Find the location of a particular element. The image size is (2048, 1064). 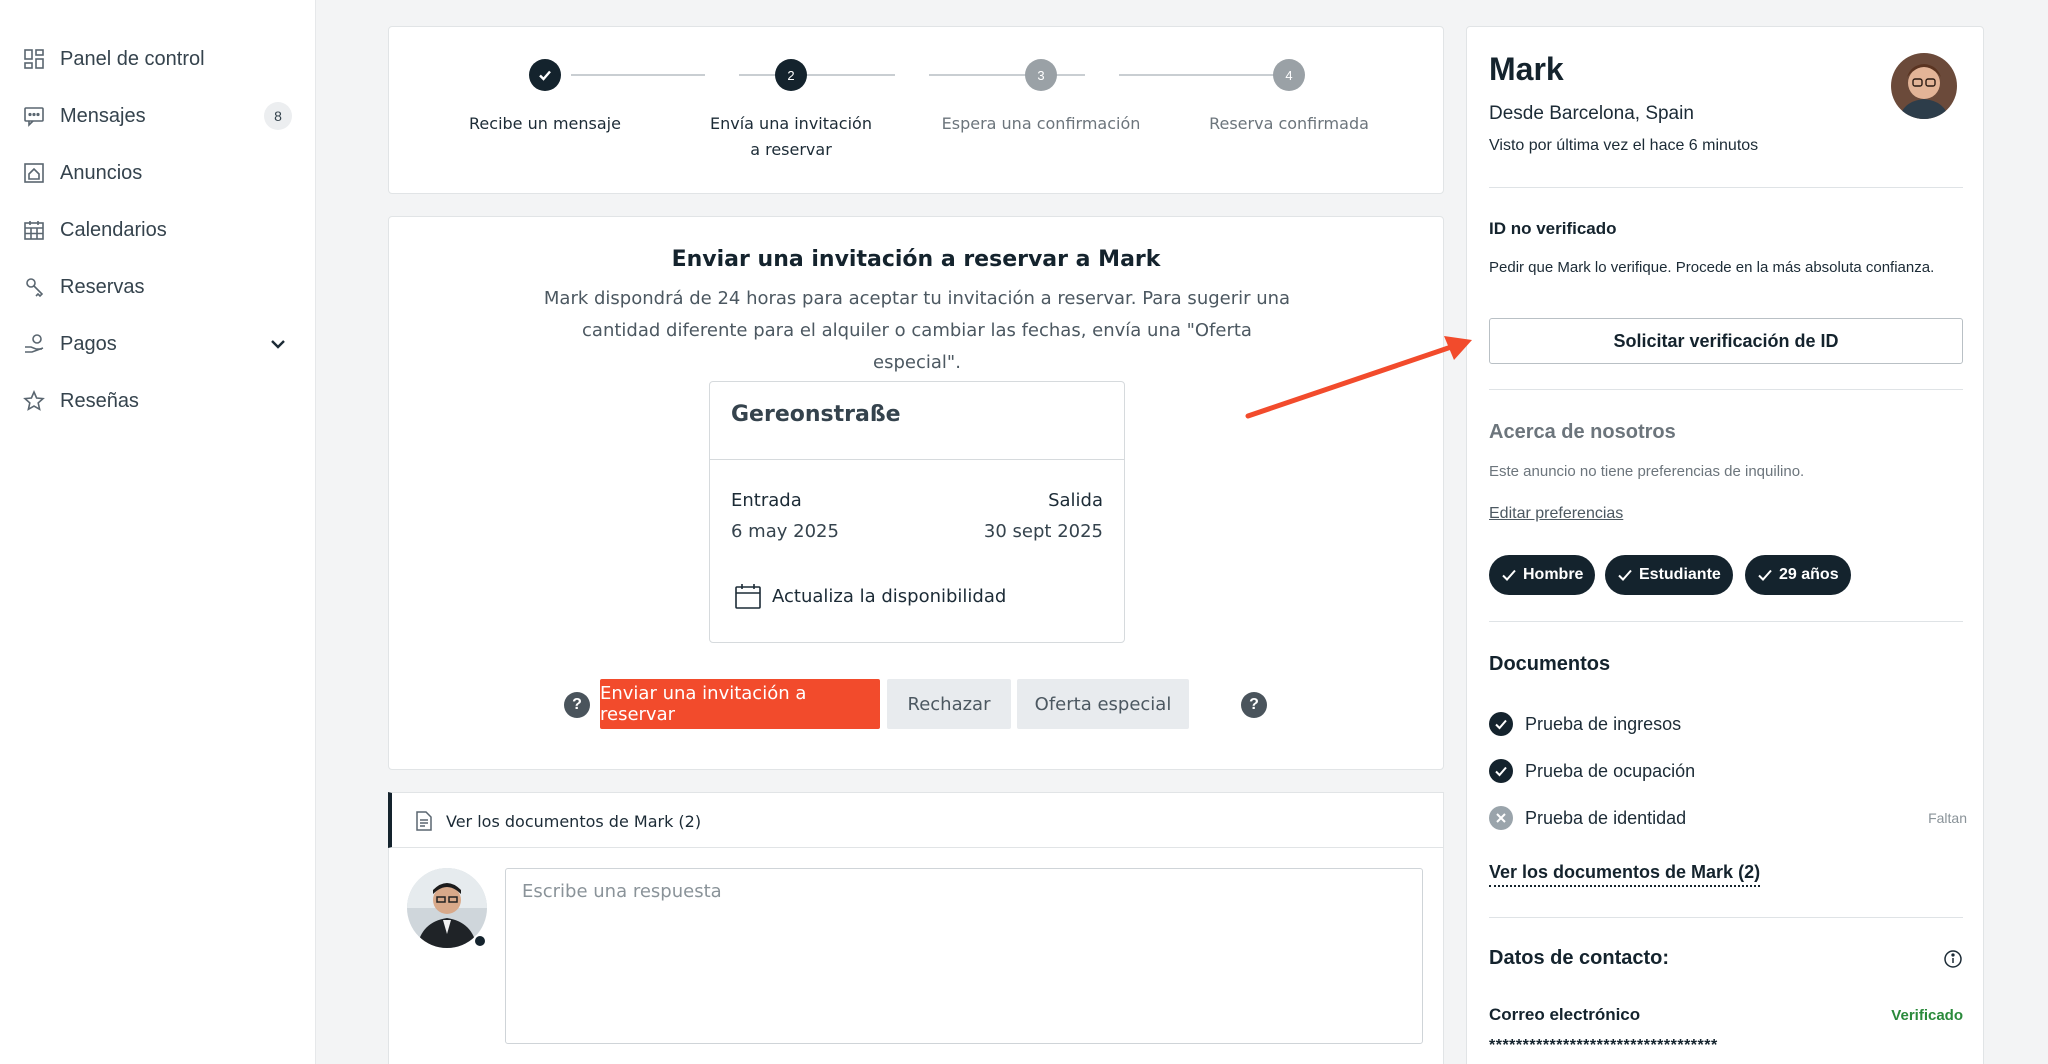

listing-icon is located at coordinates (34, 173).